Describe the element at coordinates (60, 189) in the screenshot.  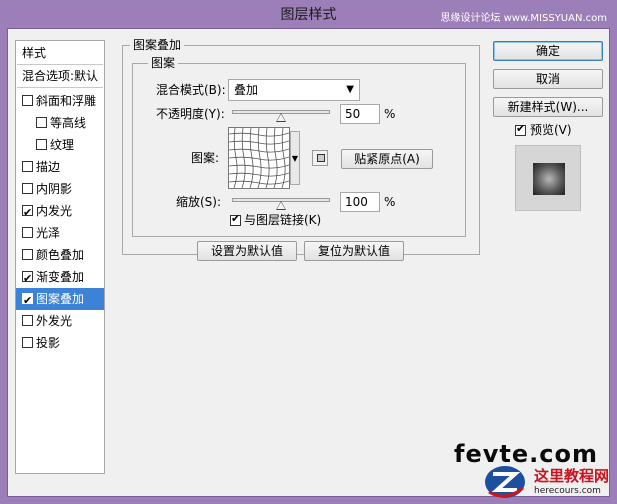
I see `style-item-inner-shadow: 内阴影` at that location.